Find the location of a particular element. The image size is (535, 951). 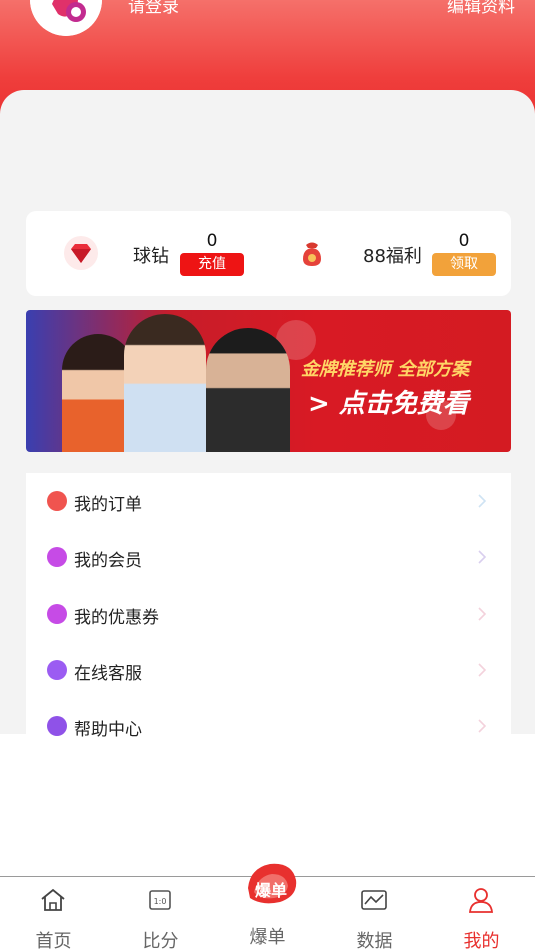

hot-badge: 爆单 is located at coordinates (271, 884).